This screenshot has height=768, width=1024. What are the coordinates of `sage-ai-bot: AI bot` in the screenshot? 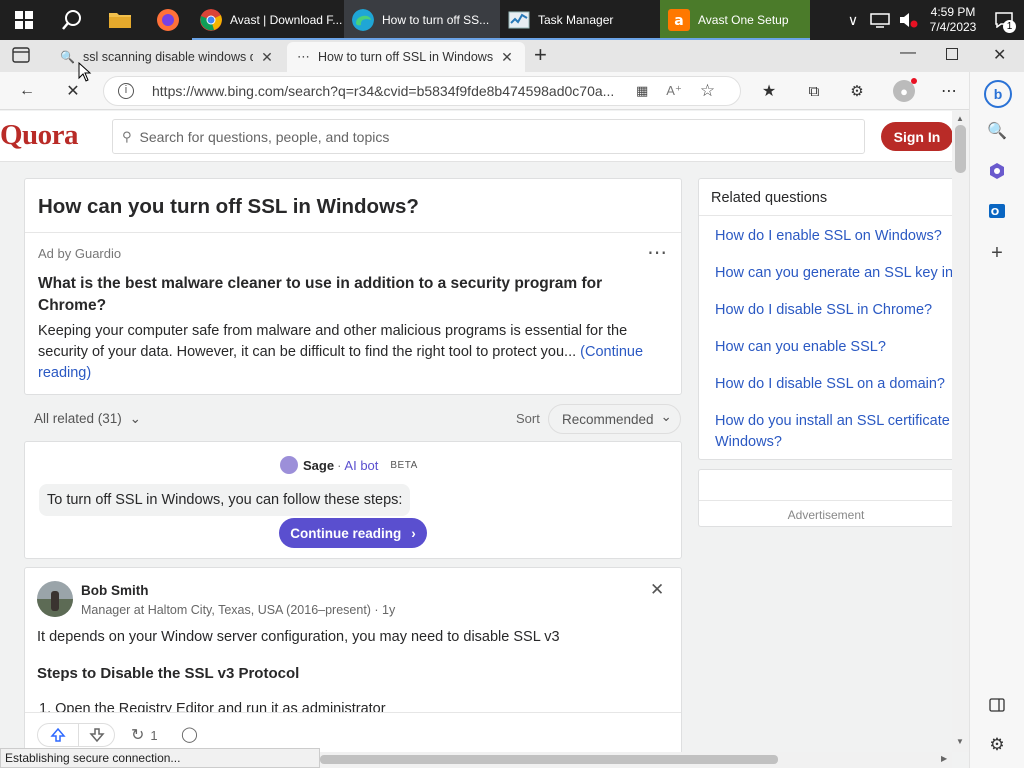 It's located at (361, 465).